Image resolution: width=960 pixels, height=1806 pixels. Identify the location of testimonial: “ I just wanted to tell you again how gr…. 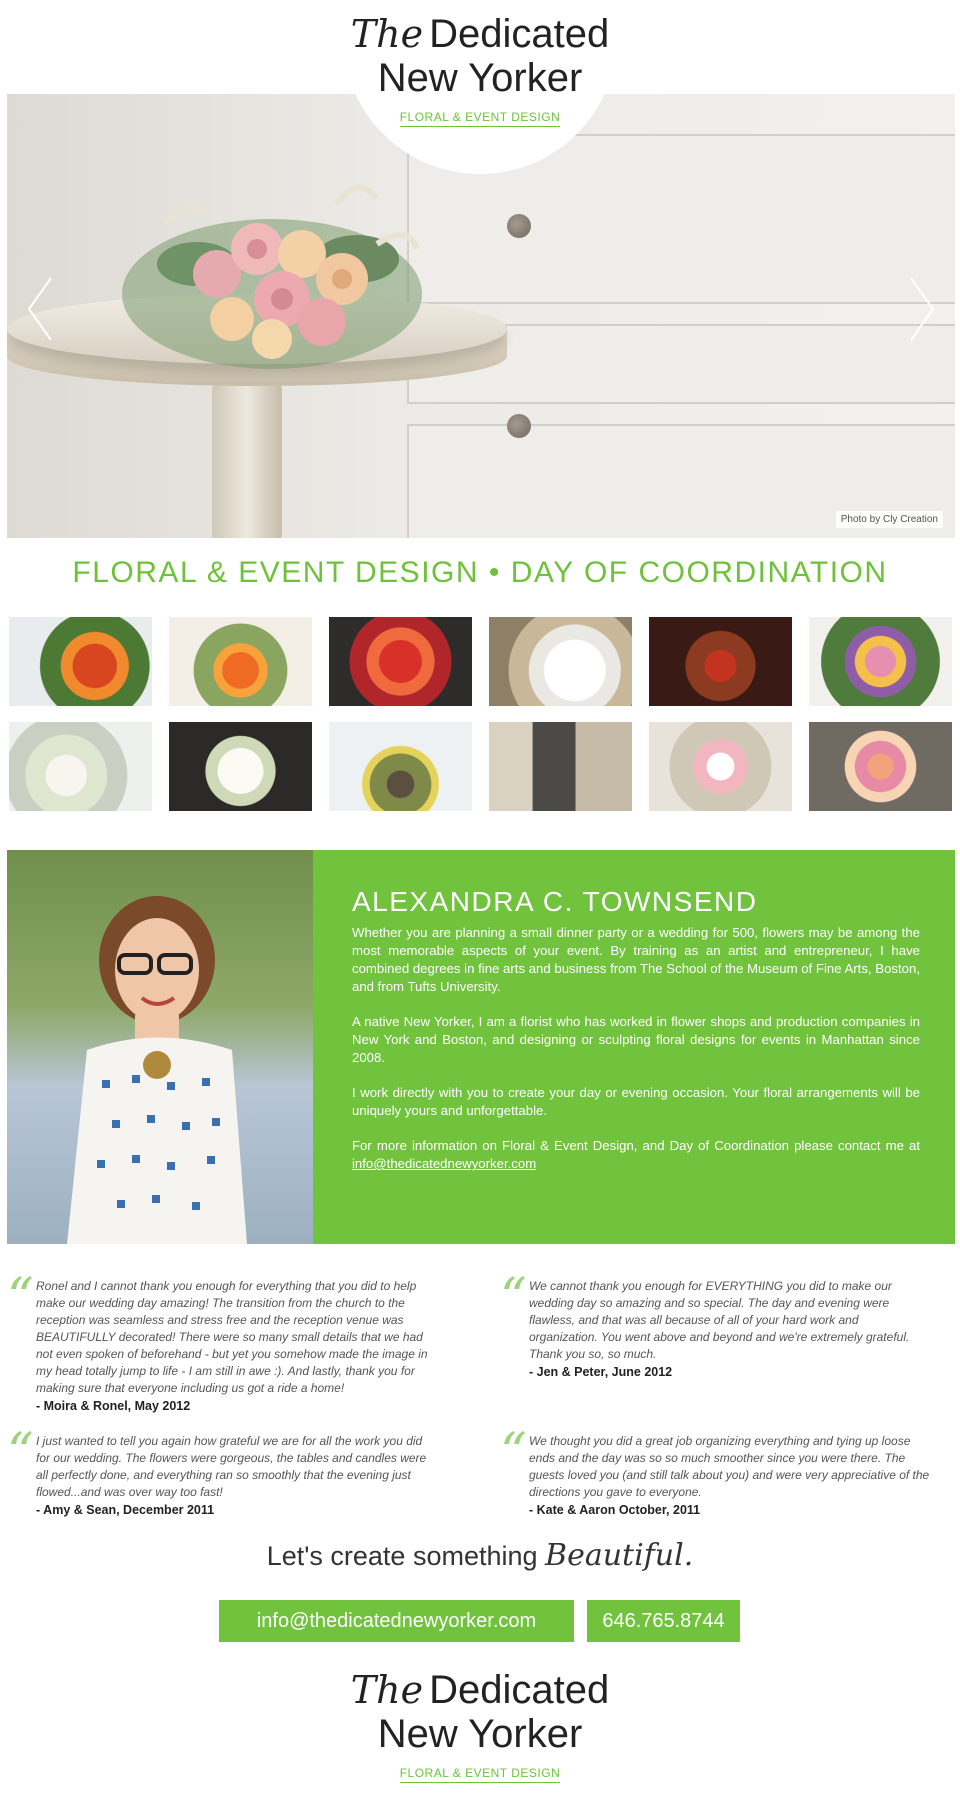
(222, 1472).